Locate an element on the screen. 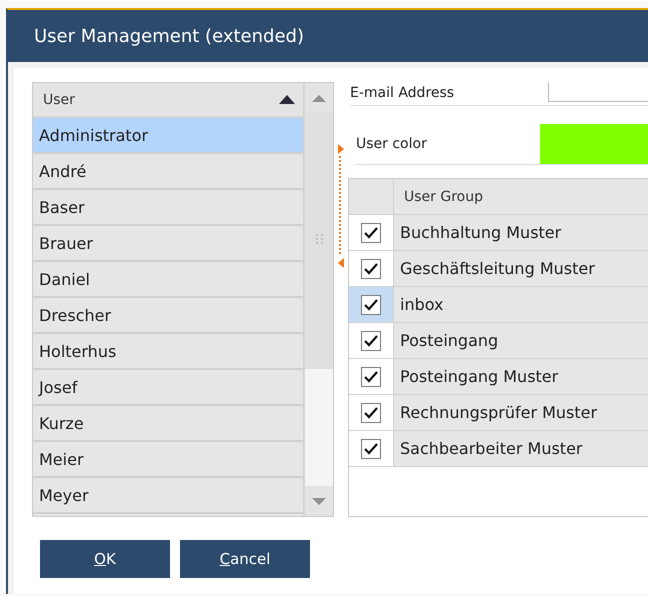  group-name: Posteingang Muster is located at coordinates (521, 376).